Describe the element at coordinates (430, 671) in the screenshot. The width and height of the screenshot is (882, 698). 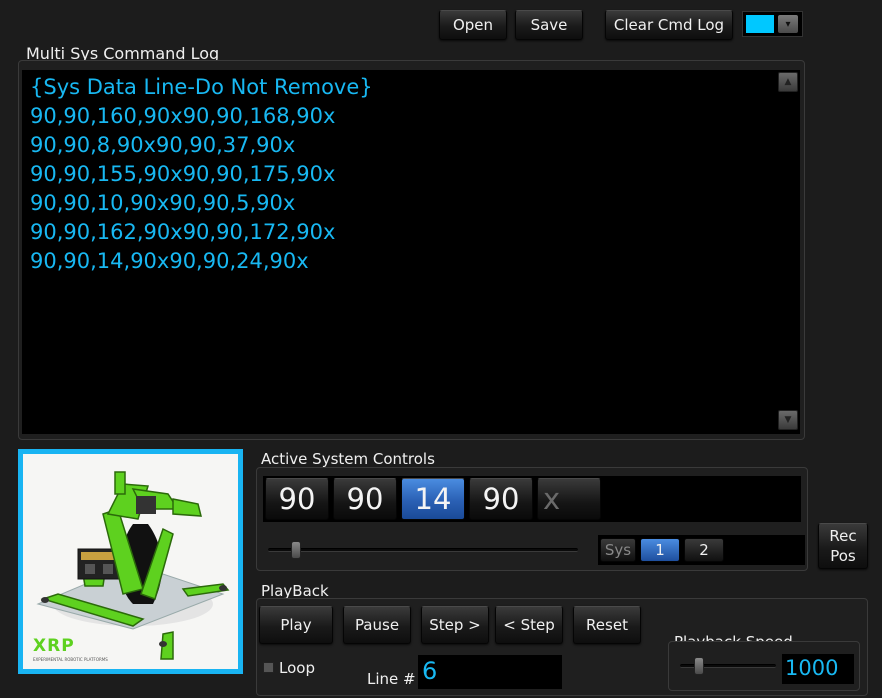
I see `line-number-value: 6` at that location.